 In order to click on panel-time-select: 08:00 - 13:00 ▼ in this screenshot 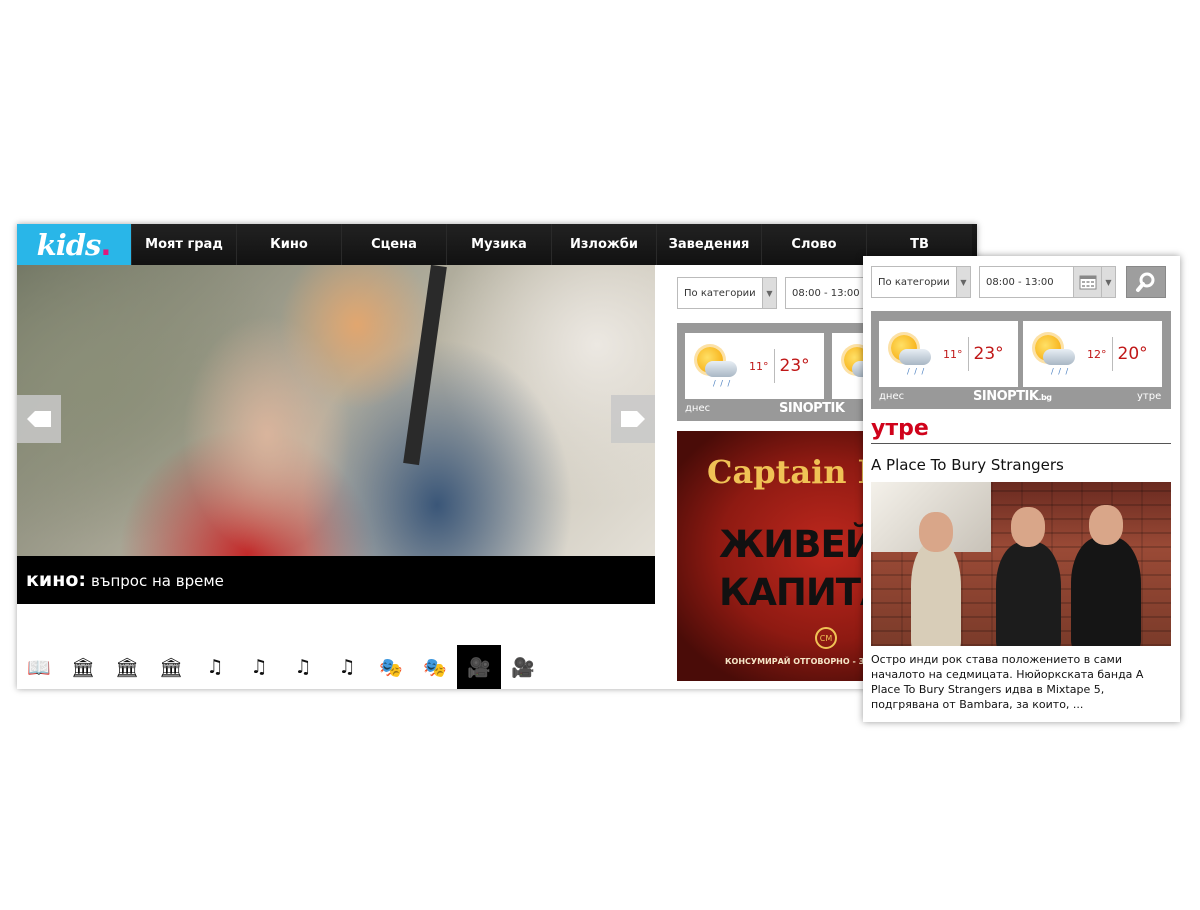, I will do `click(1047, 282)`.